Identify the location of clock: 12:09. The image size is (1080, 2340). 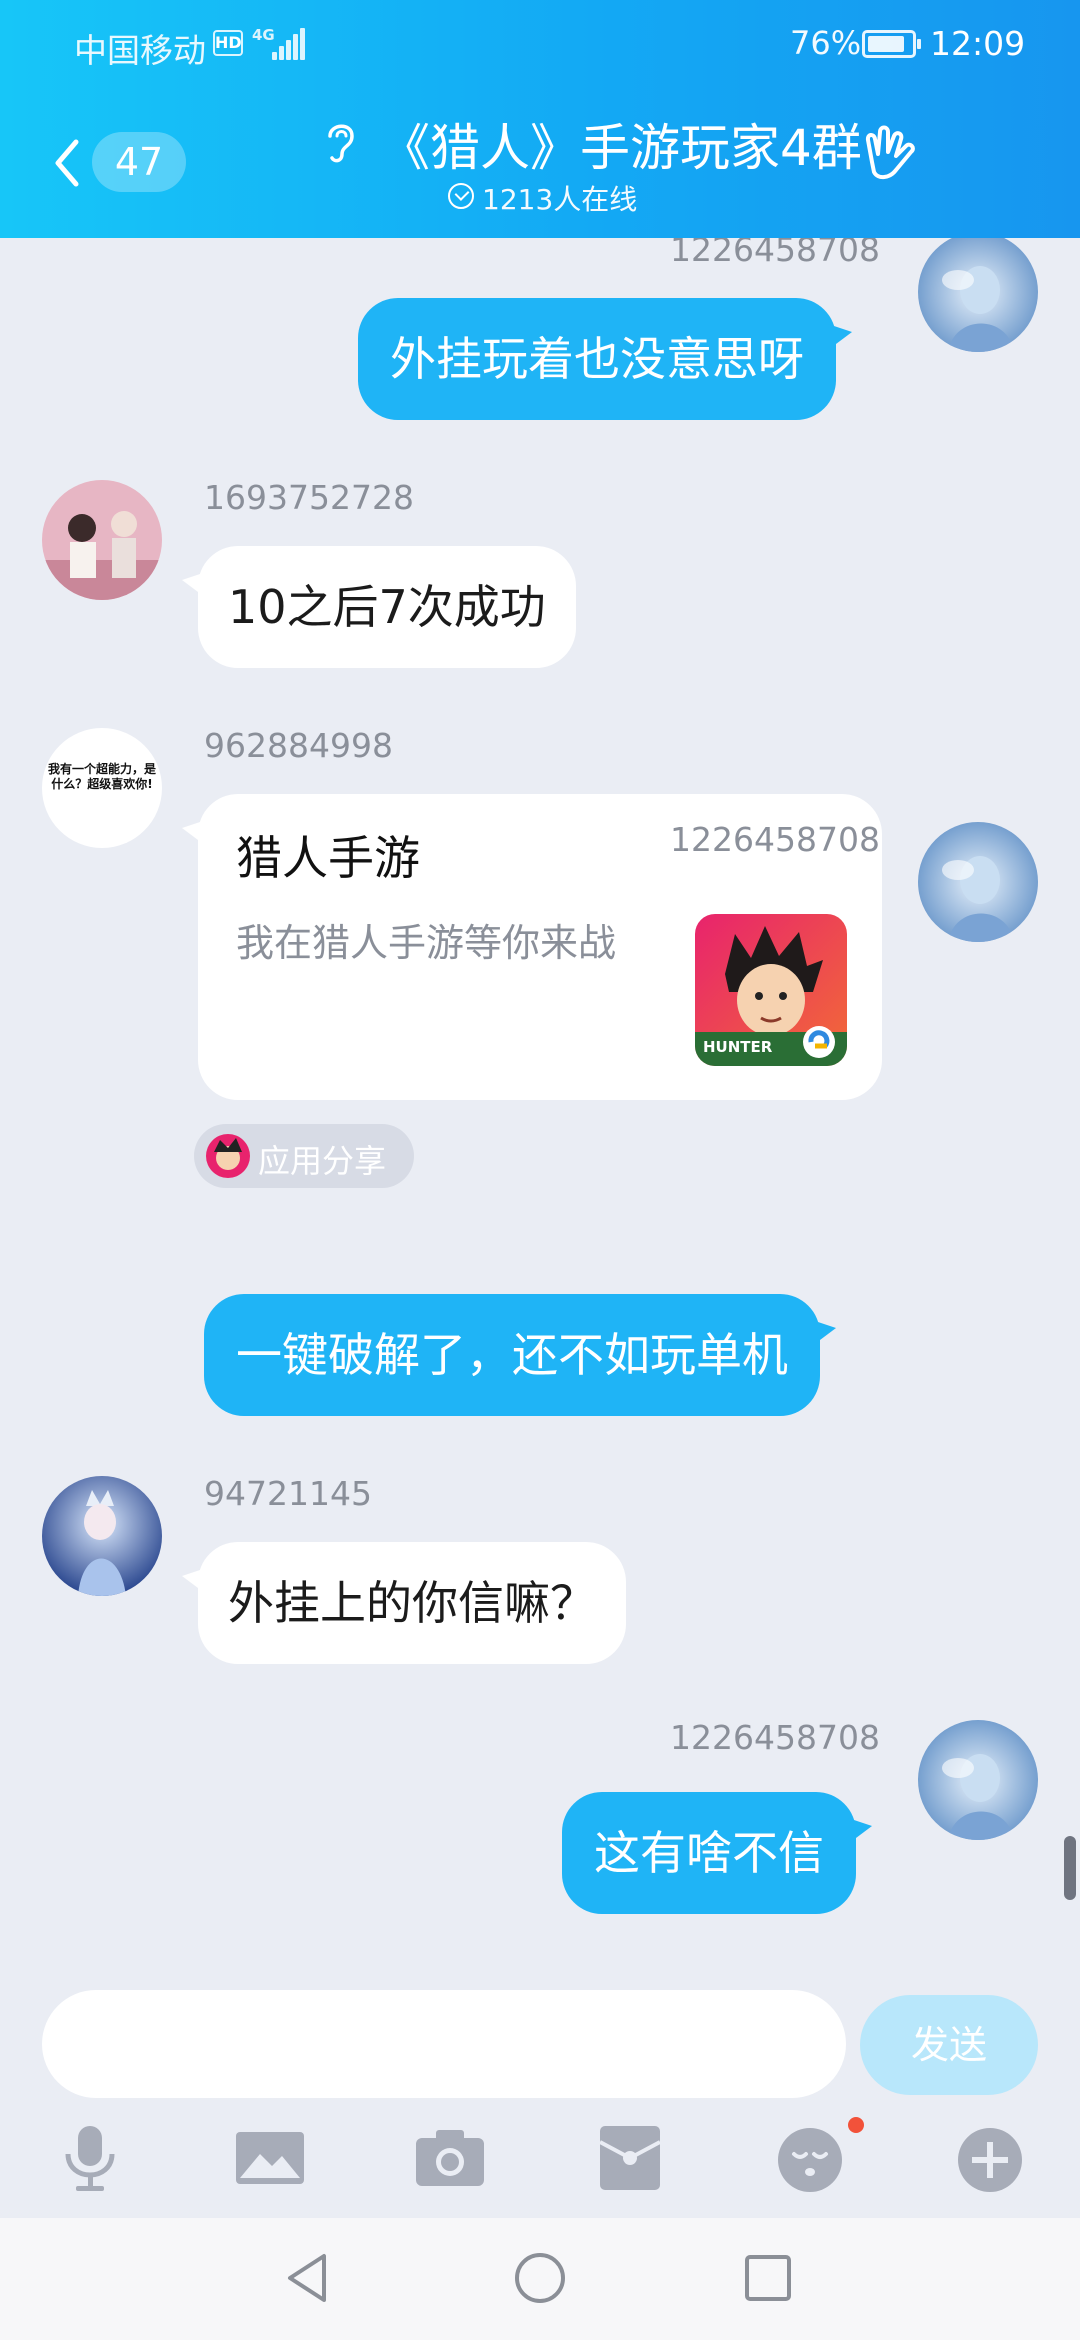
(978, 43).